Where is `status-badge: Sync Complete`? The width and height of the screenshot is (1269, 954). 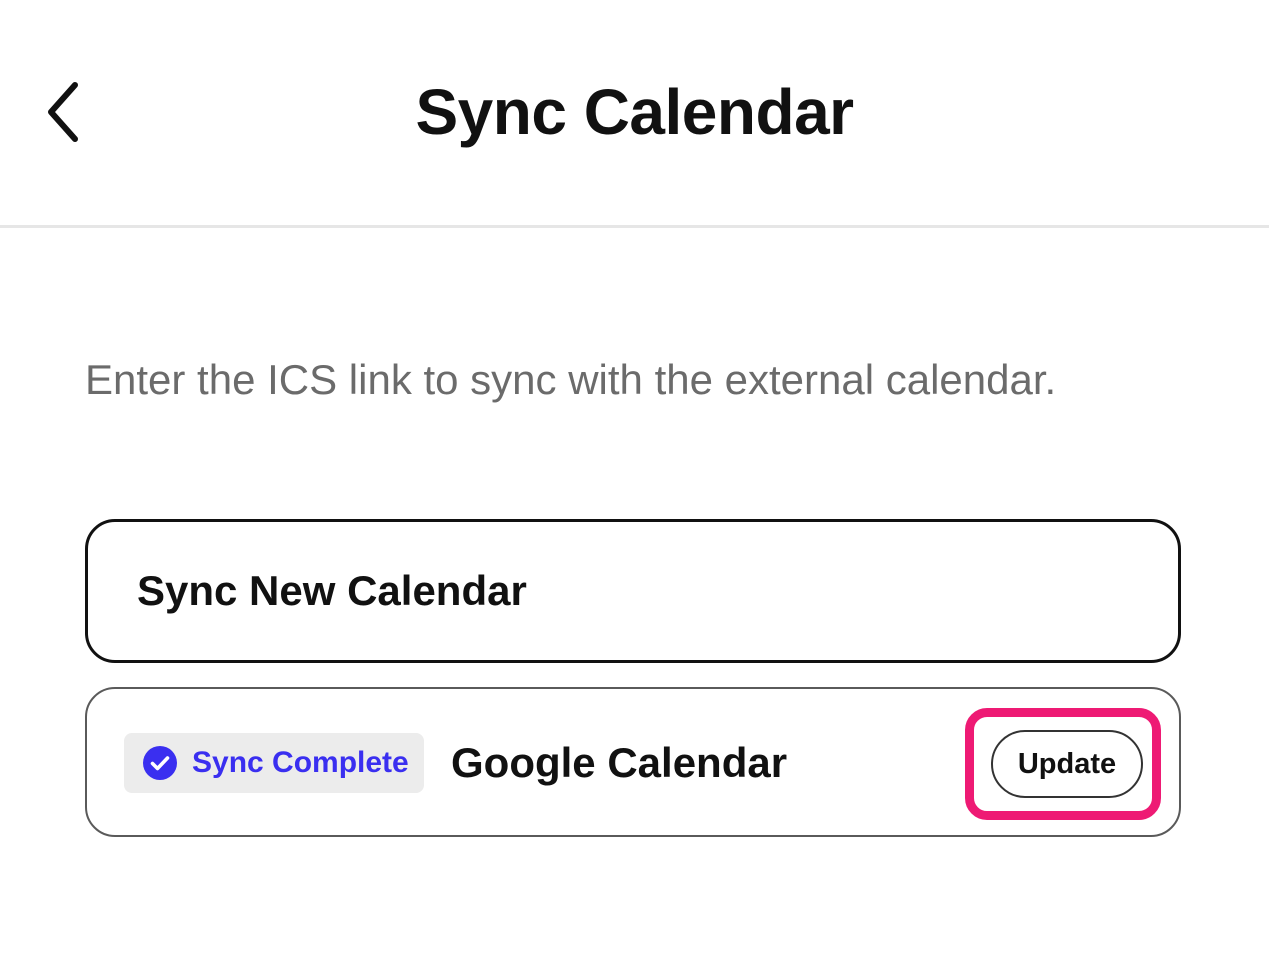 status-badge: Sync Complete is located at coordinates (274, 763).